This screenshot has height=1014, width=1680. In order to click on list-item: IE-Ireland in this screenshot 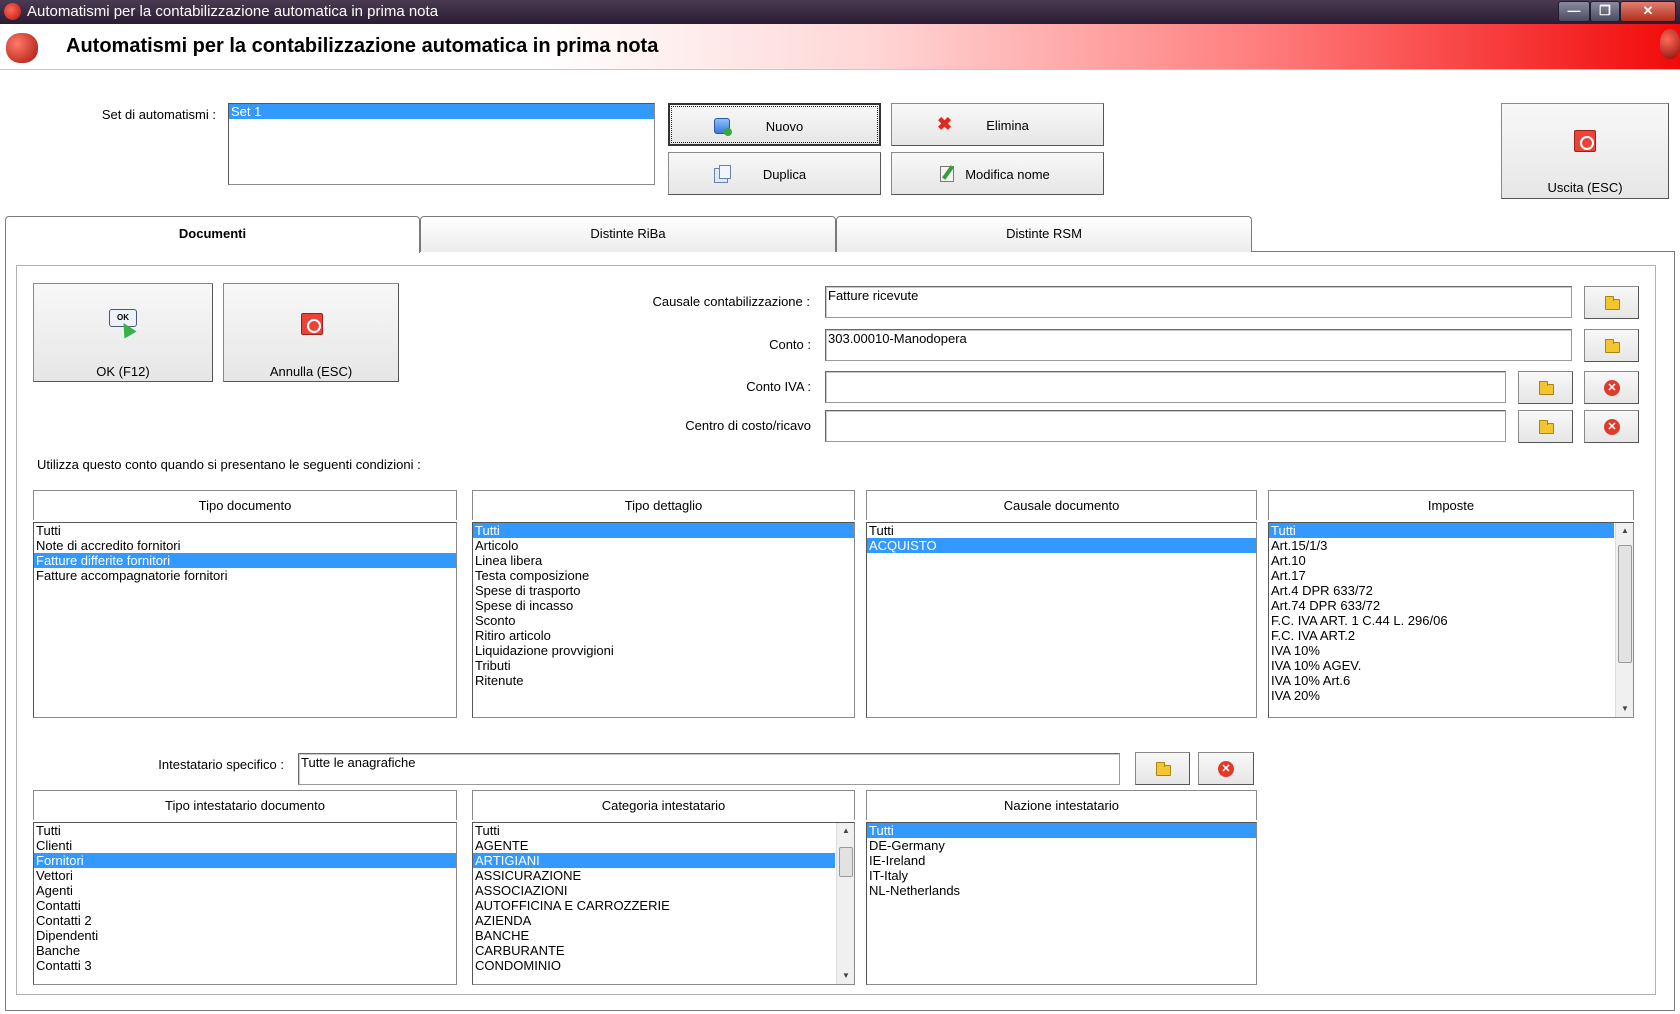, I will do `click(1061, 860)`.